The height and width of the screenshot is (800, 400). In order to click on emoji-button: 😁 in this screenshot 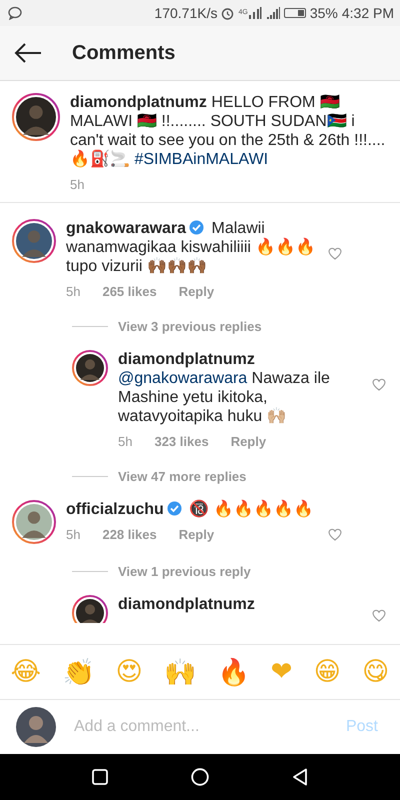, I will do `click(327, 672)`.